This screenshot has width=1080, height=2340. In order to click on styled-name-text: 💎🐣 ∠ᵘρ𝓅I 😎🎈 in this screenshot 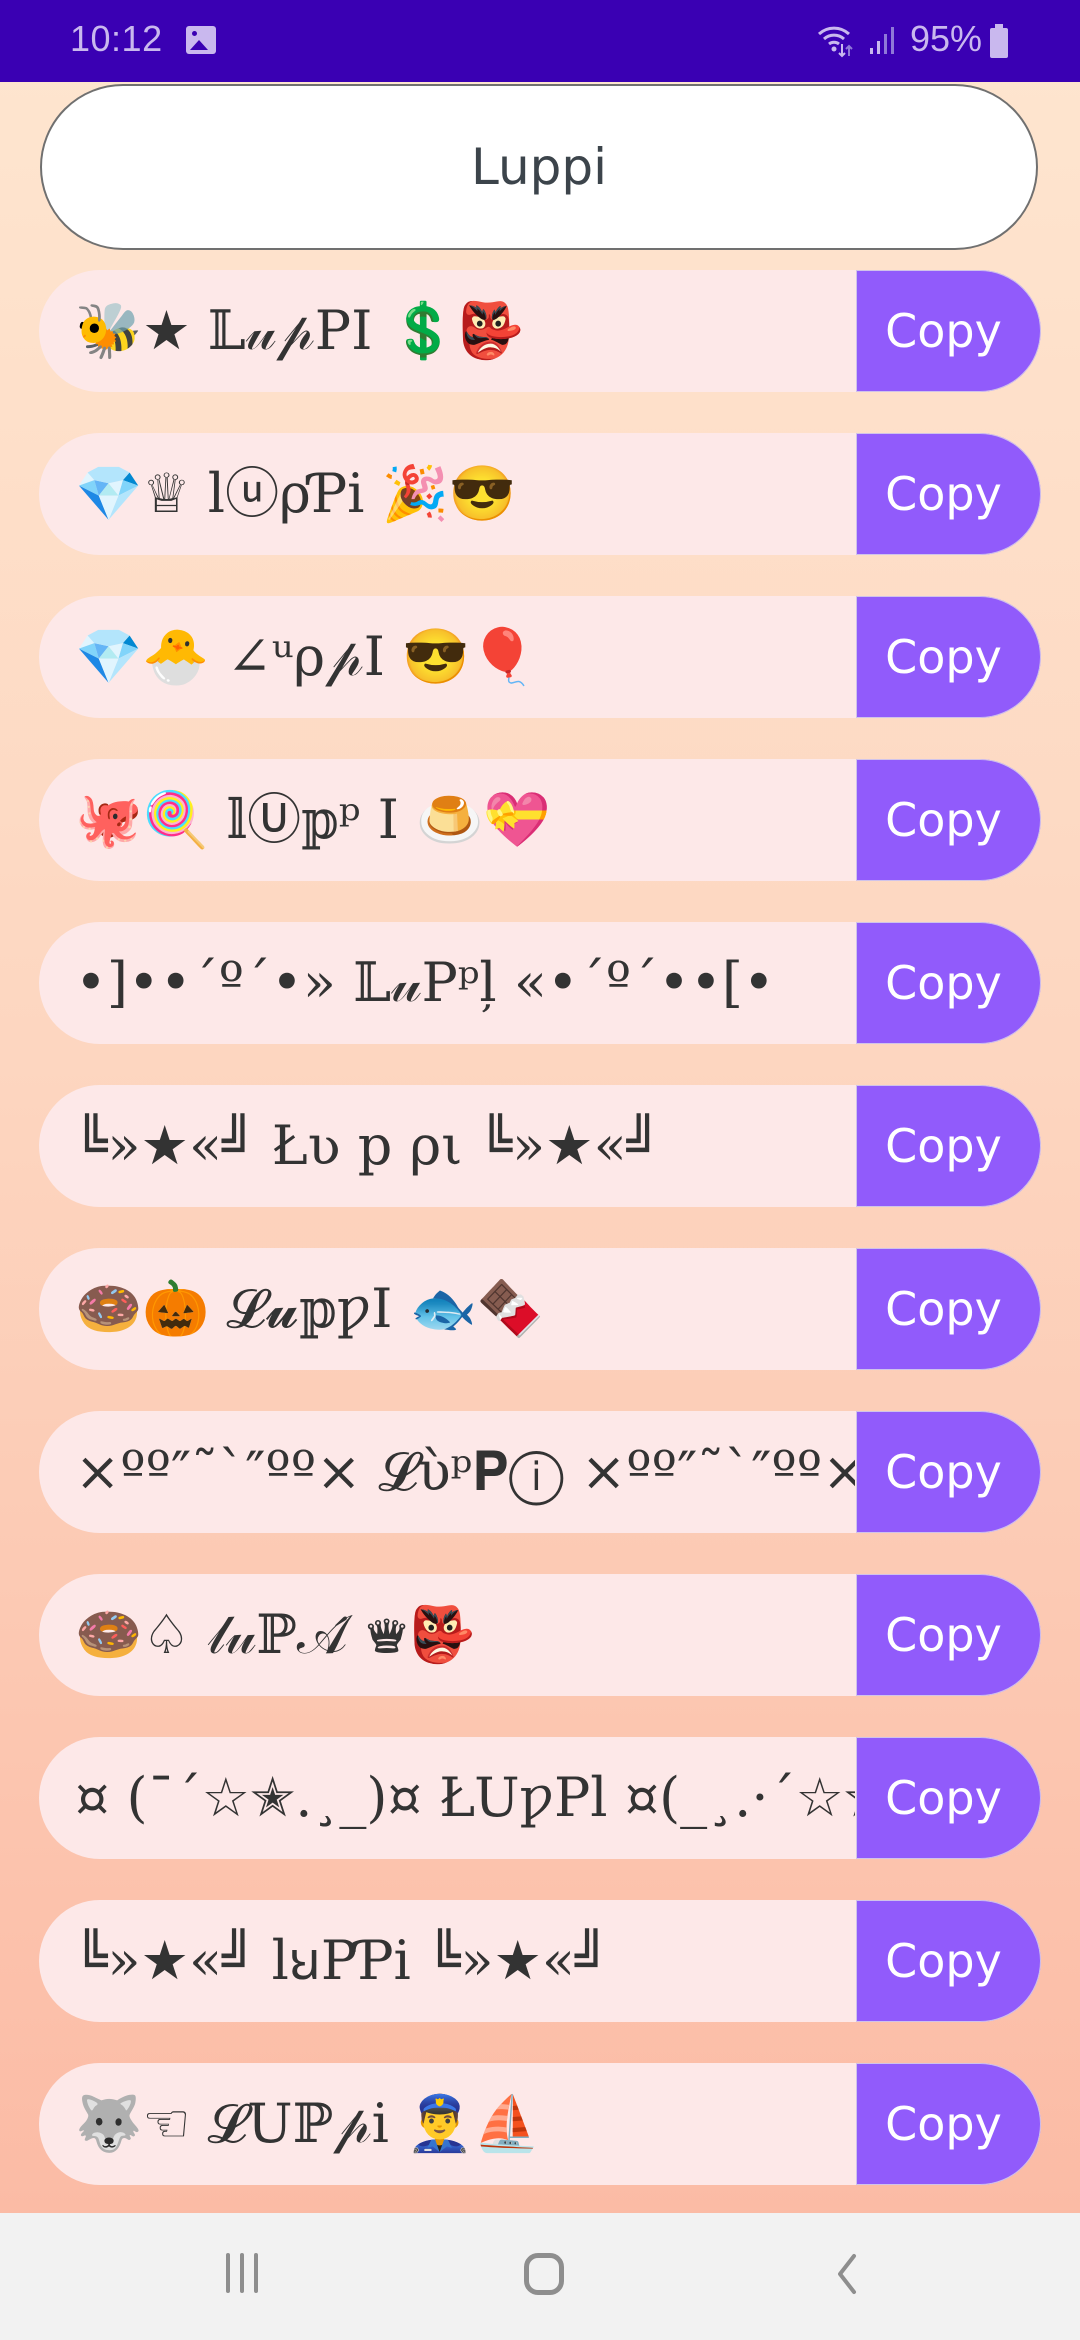, I will do `click(306, 656)`.